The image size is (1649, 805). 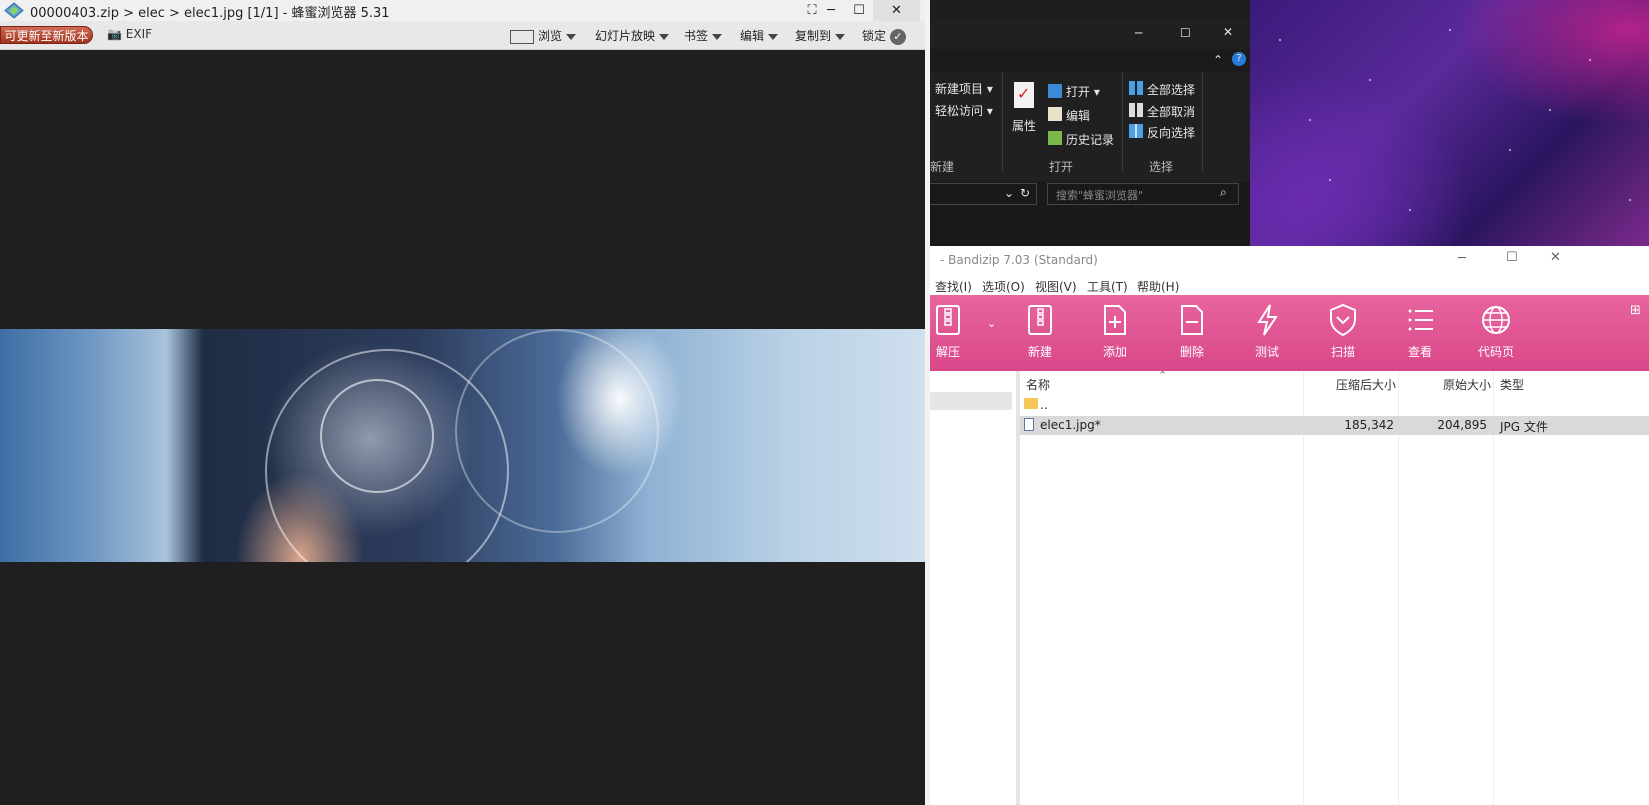 What do you see at coordinates (1334, 405) in the screenshot?
I see `table-row: ..` at bounding box center [1334, 405].